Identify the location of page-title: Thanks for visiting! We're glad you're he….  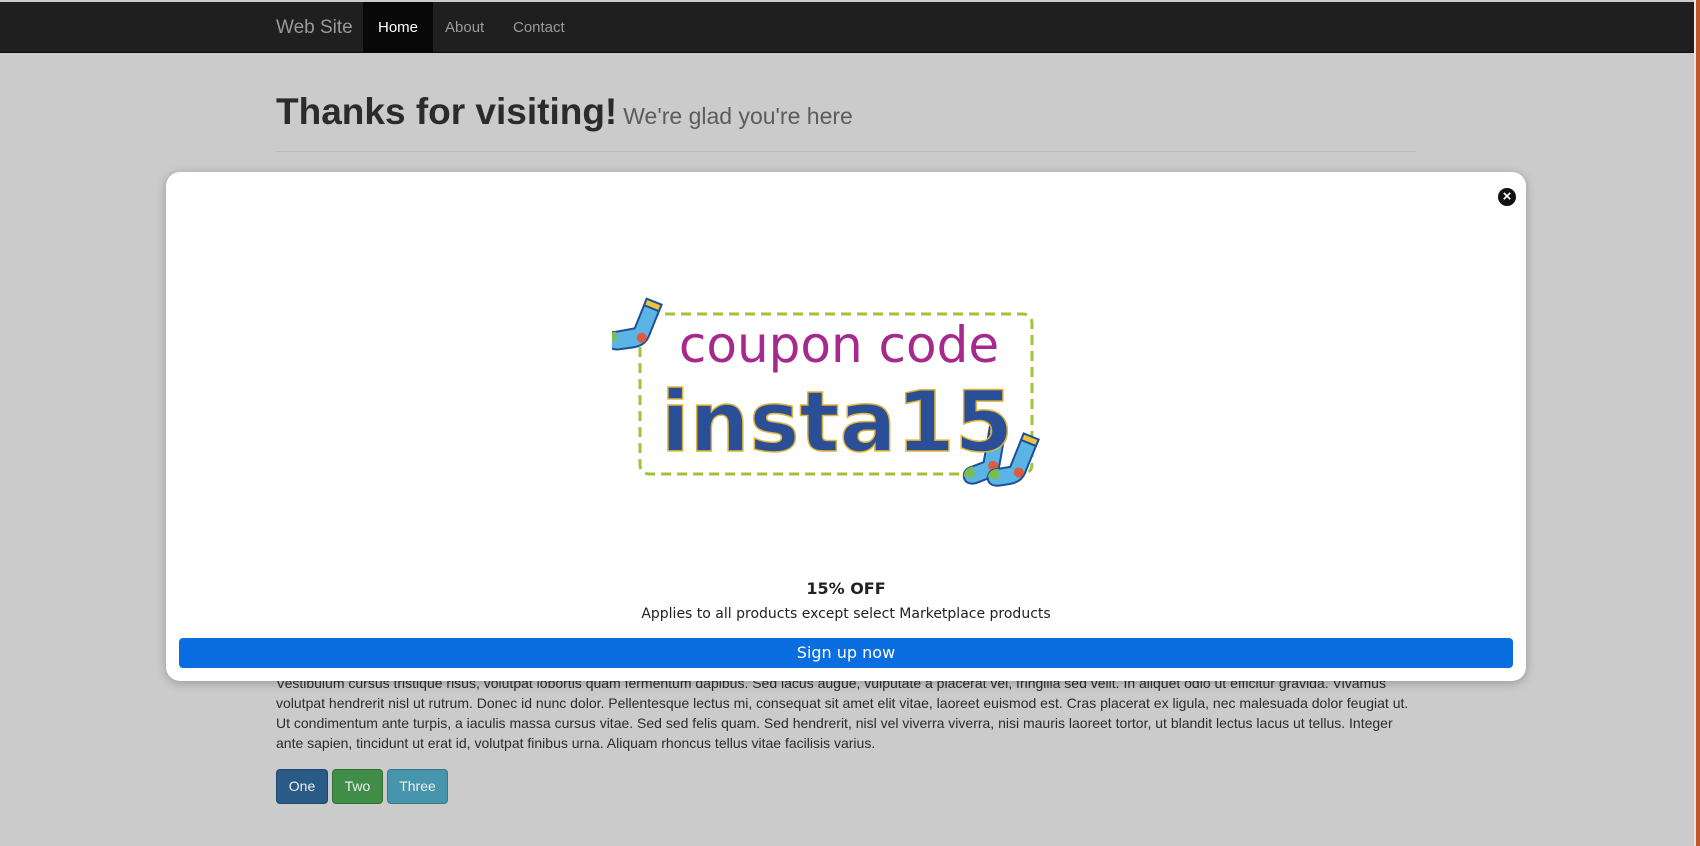
(846, 114).